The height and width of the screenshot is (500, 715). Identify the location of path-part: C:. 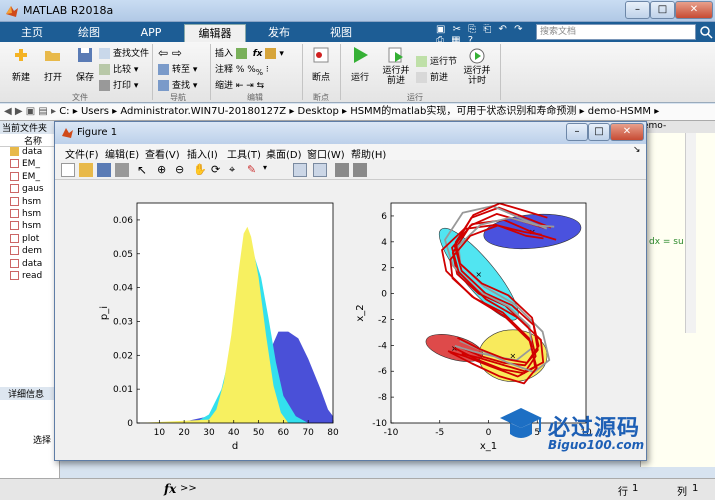
(64, 111).